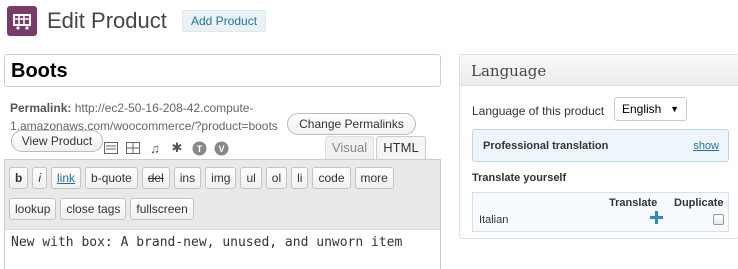 This screenshot has width=738, height=269. What do you see at coordinates (222, 70) in the screenshot?
I see `product-title-input: Boots` at bounding box center [222, 70].